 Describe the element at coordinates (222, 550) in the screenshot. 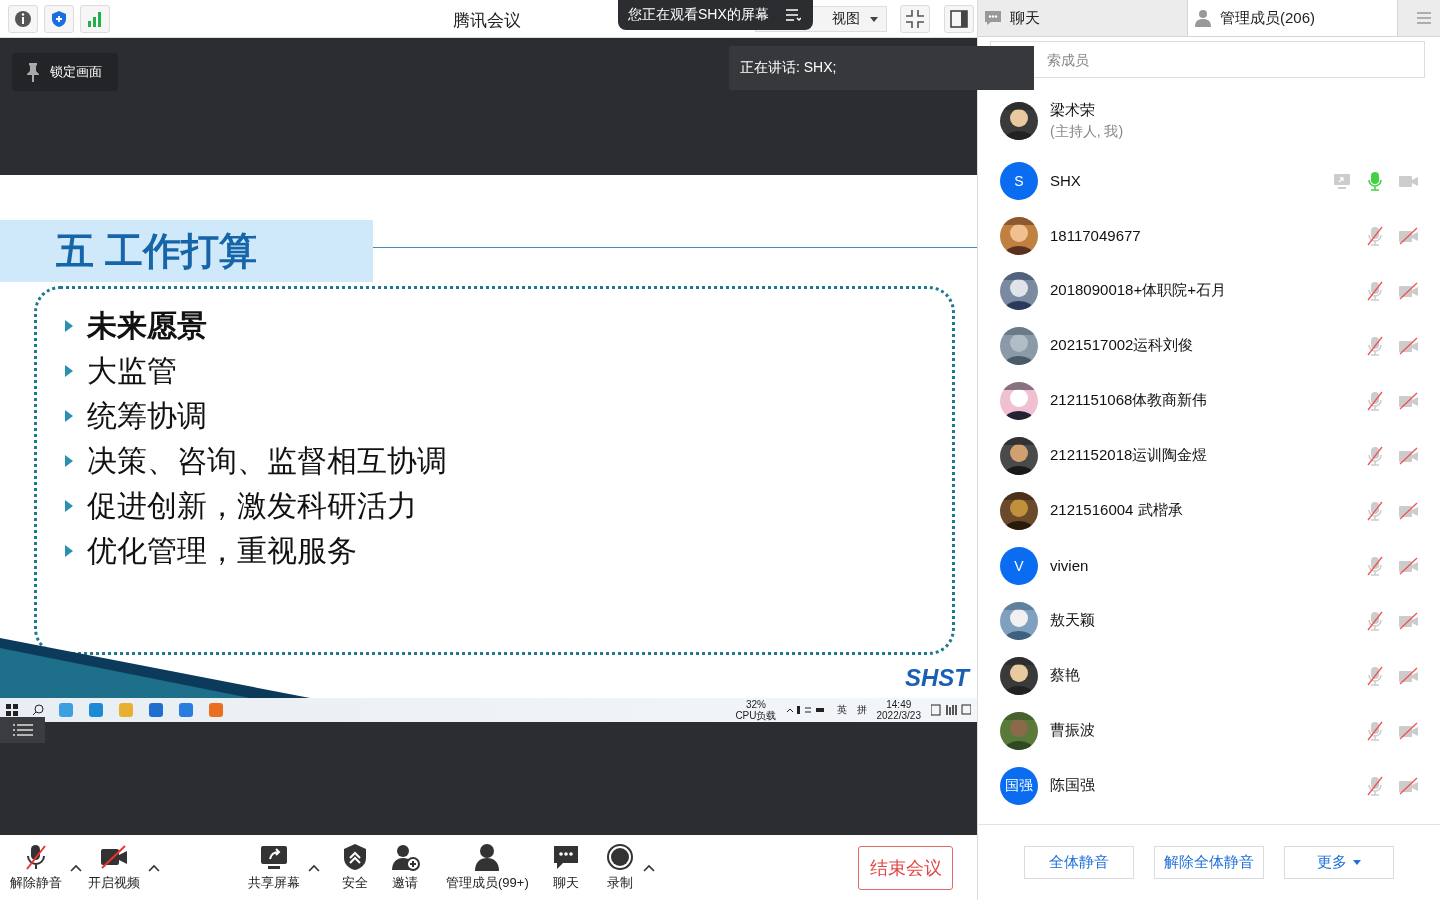

I see `slide-bullet: 优化管理，重视服务` at that location.